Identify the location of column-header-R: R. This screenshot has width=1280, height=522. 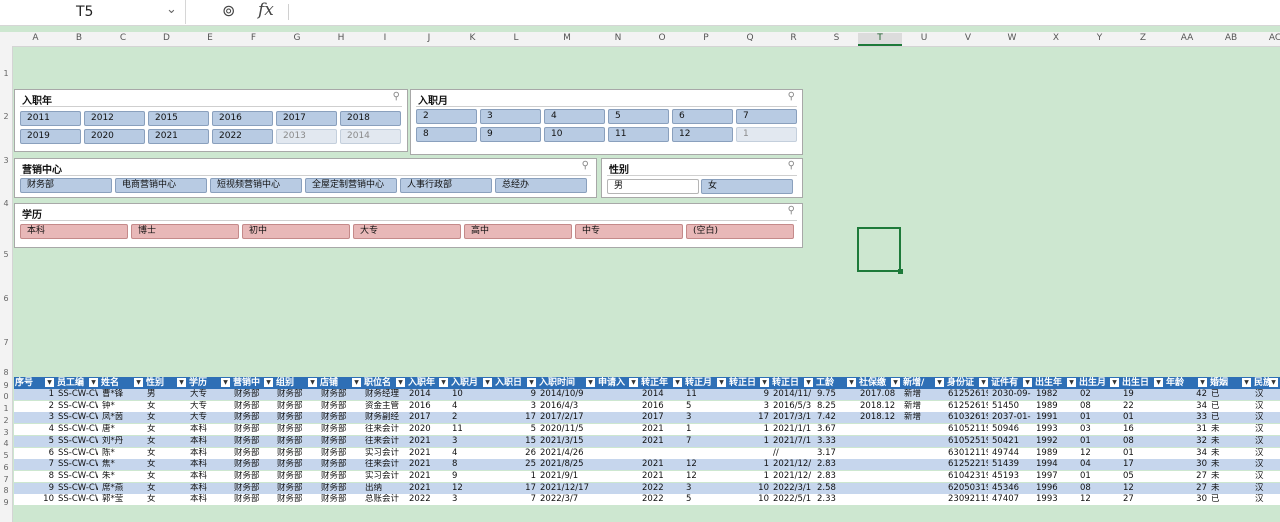
(793, 38).